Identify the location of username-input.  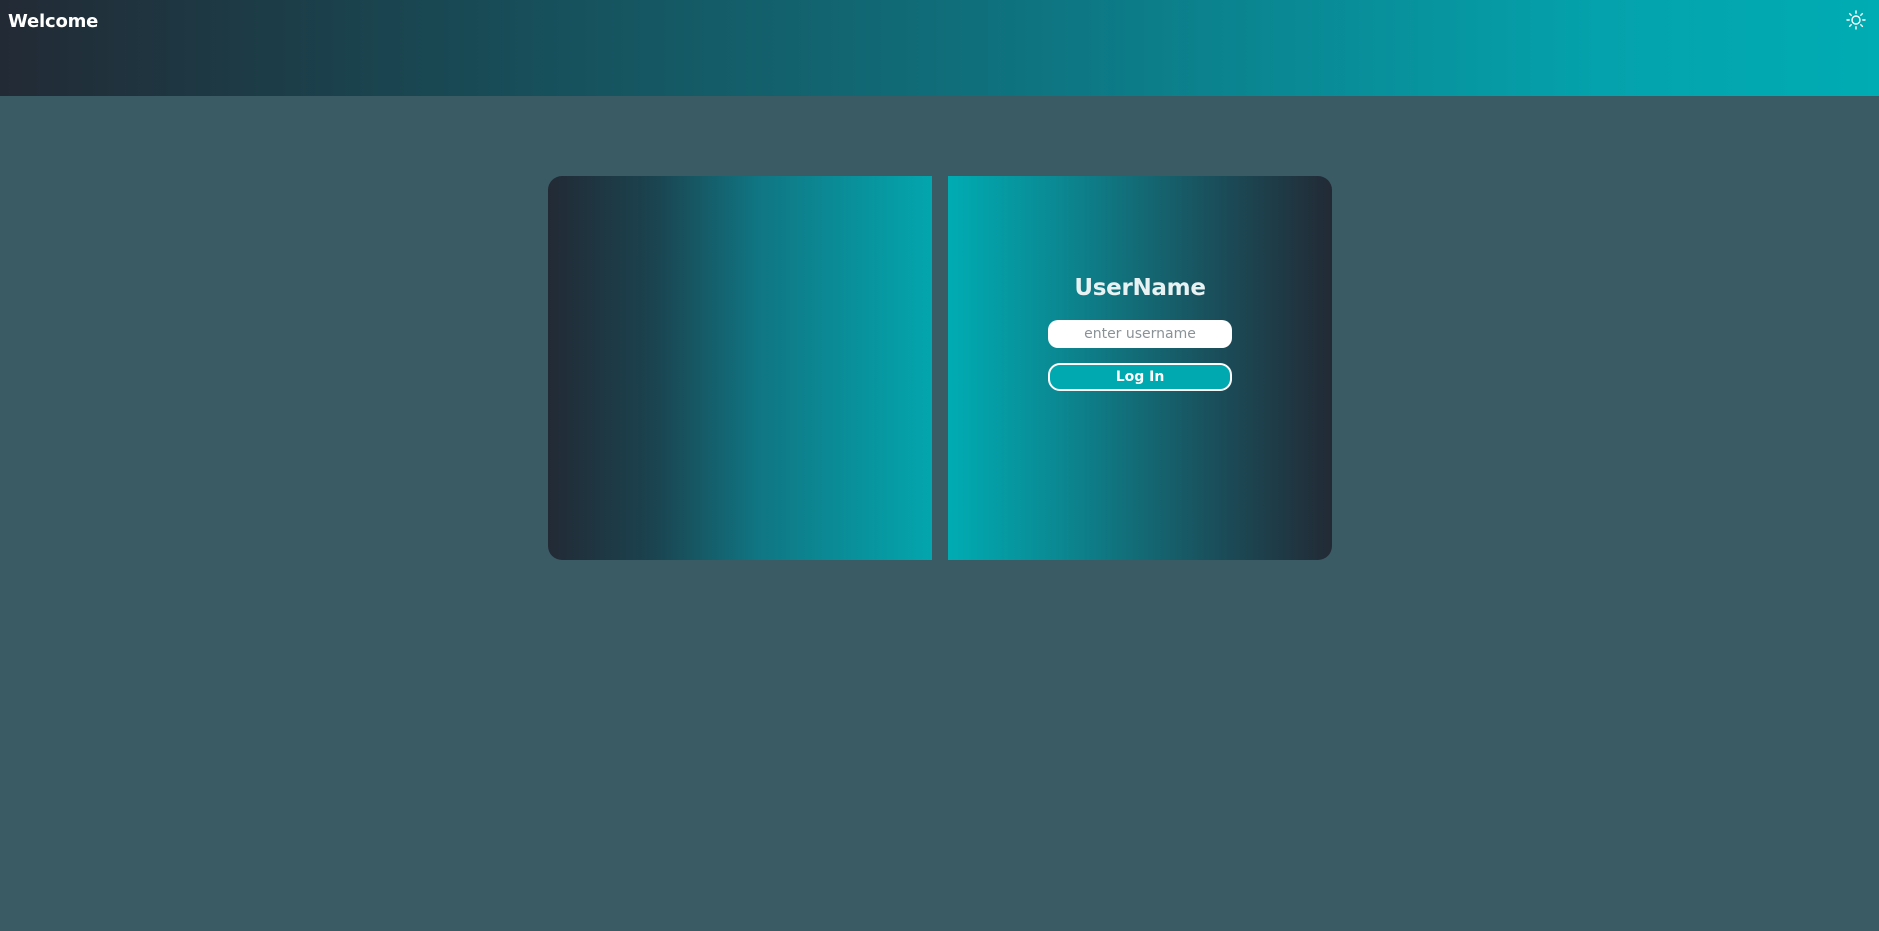
(1140, 334).